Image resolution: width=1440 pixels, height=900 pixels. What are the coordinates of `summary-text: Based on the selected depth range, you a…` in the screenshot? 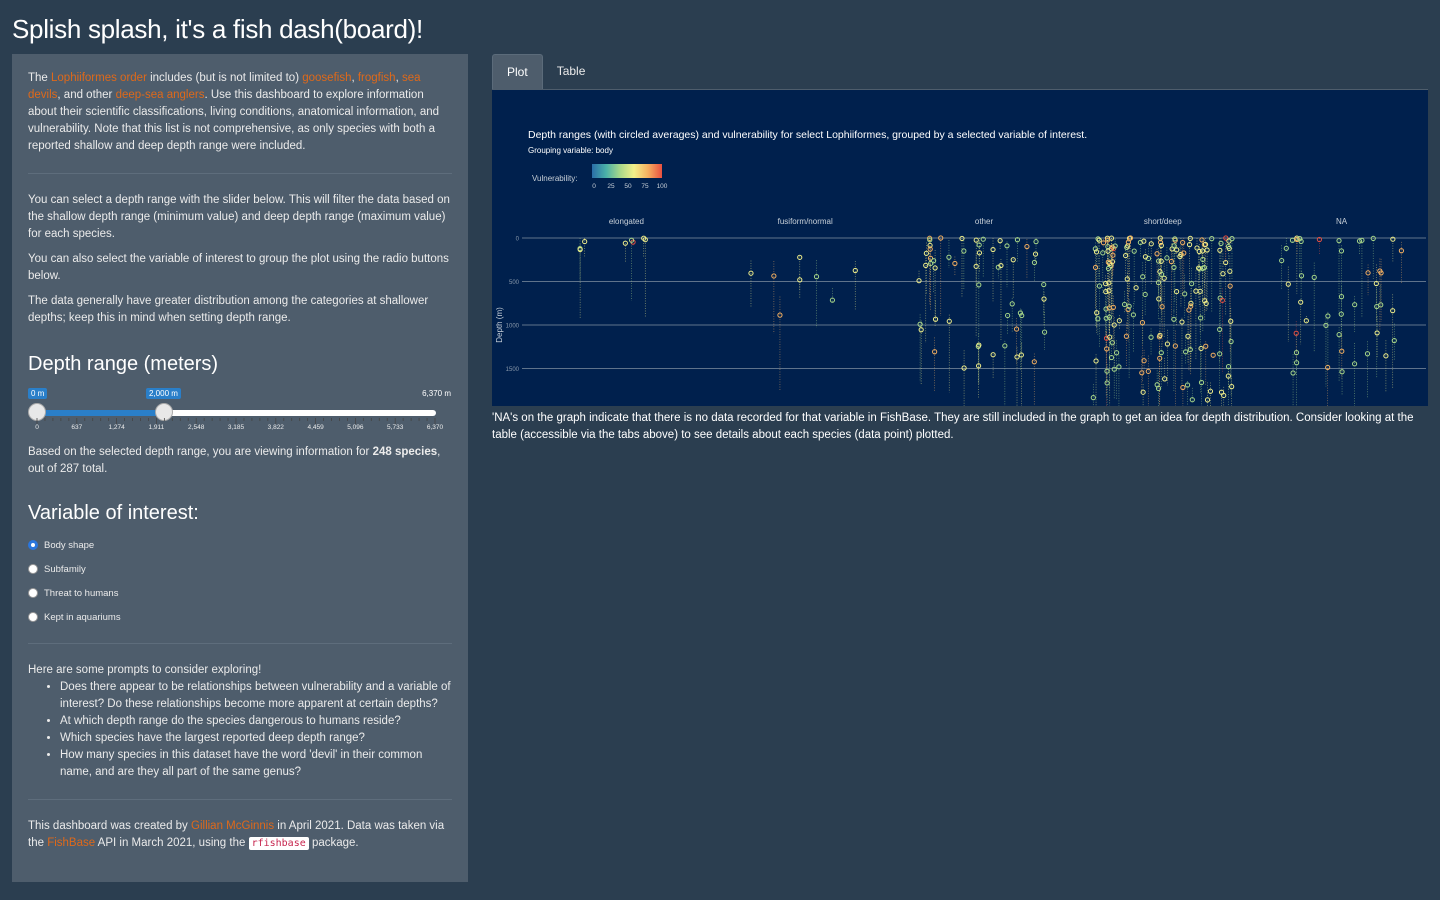 It's located at (234, 460).